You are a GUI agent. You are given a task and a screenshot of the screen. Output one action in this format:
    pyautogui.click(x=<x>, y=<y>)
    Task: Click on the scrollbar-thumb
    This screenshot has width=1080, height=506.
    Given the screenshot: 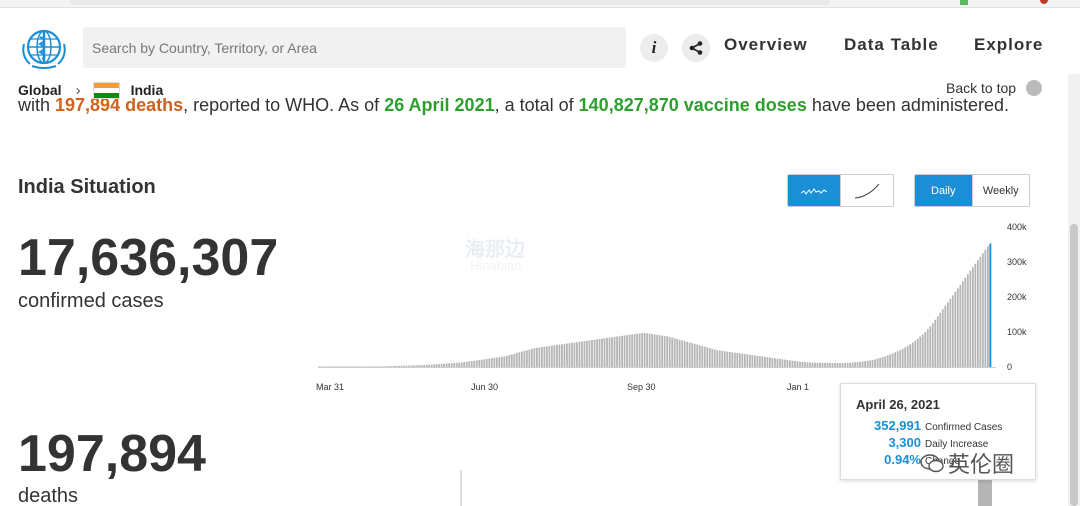 What is the action you would take?
    pyautogui.click(x=1074, y=365)
    